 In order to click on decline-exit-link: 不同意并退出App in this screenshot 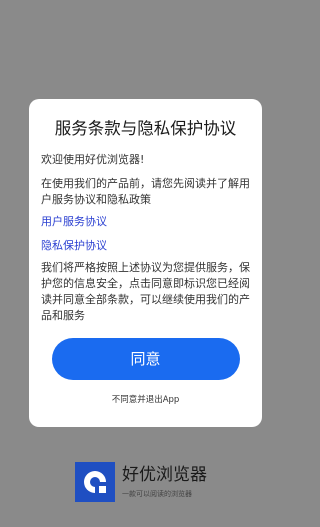, I will do `click(145, 400)`.